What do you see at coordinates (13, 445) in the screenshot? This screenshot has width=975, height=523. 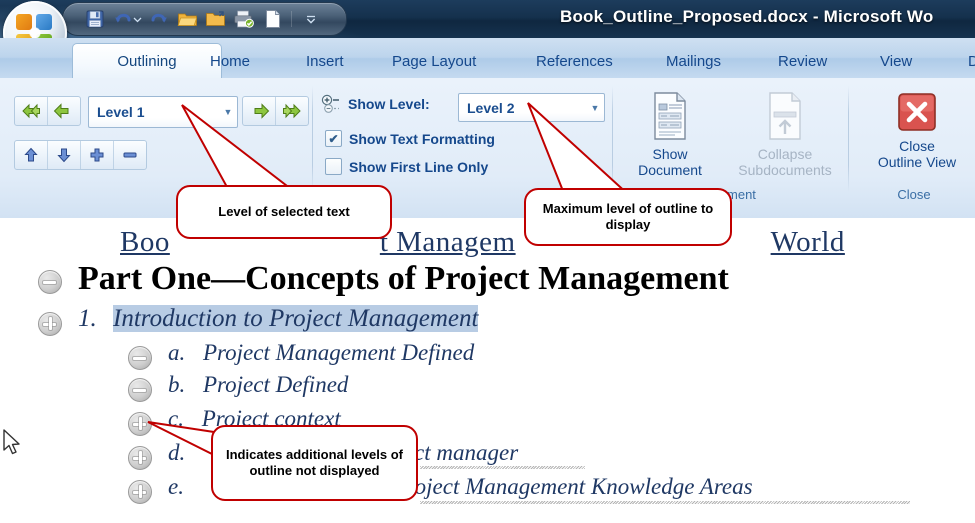 I see `mouse-cursor` at bounding box center [13, 445].